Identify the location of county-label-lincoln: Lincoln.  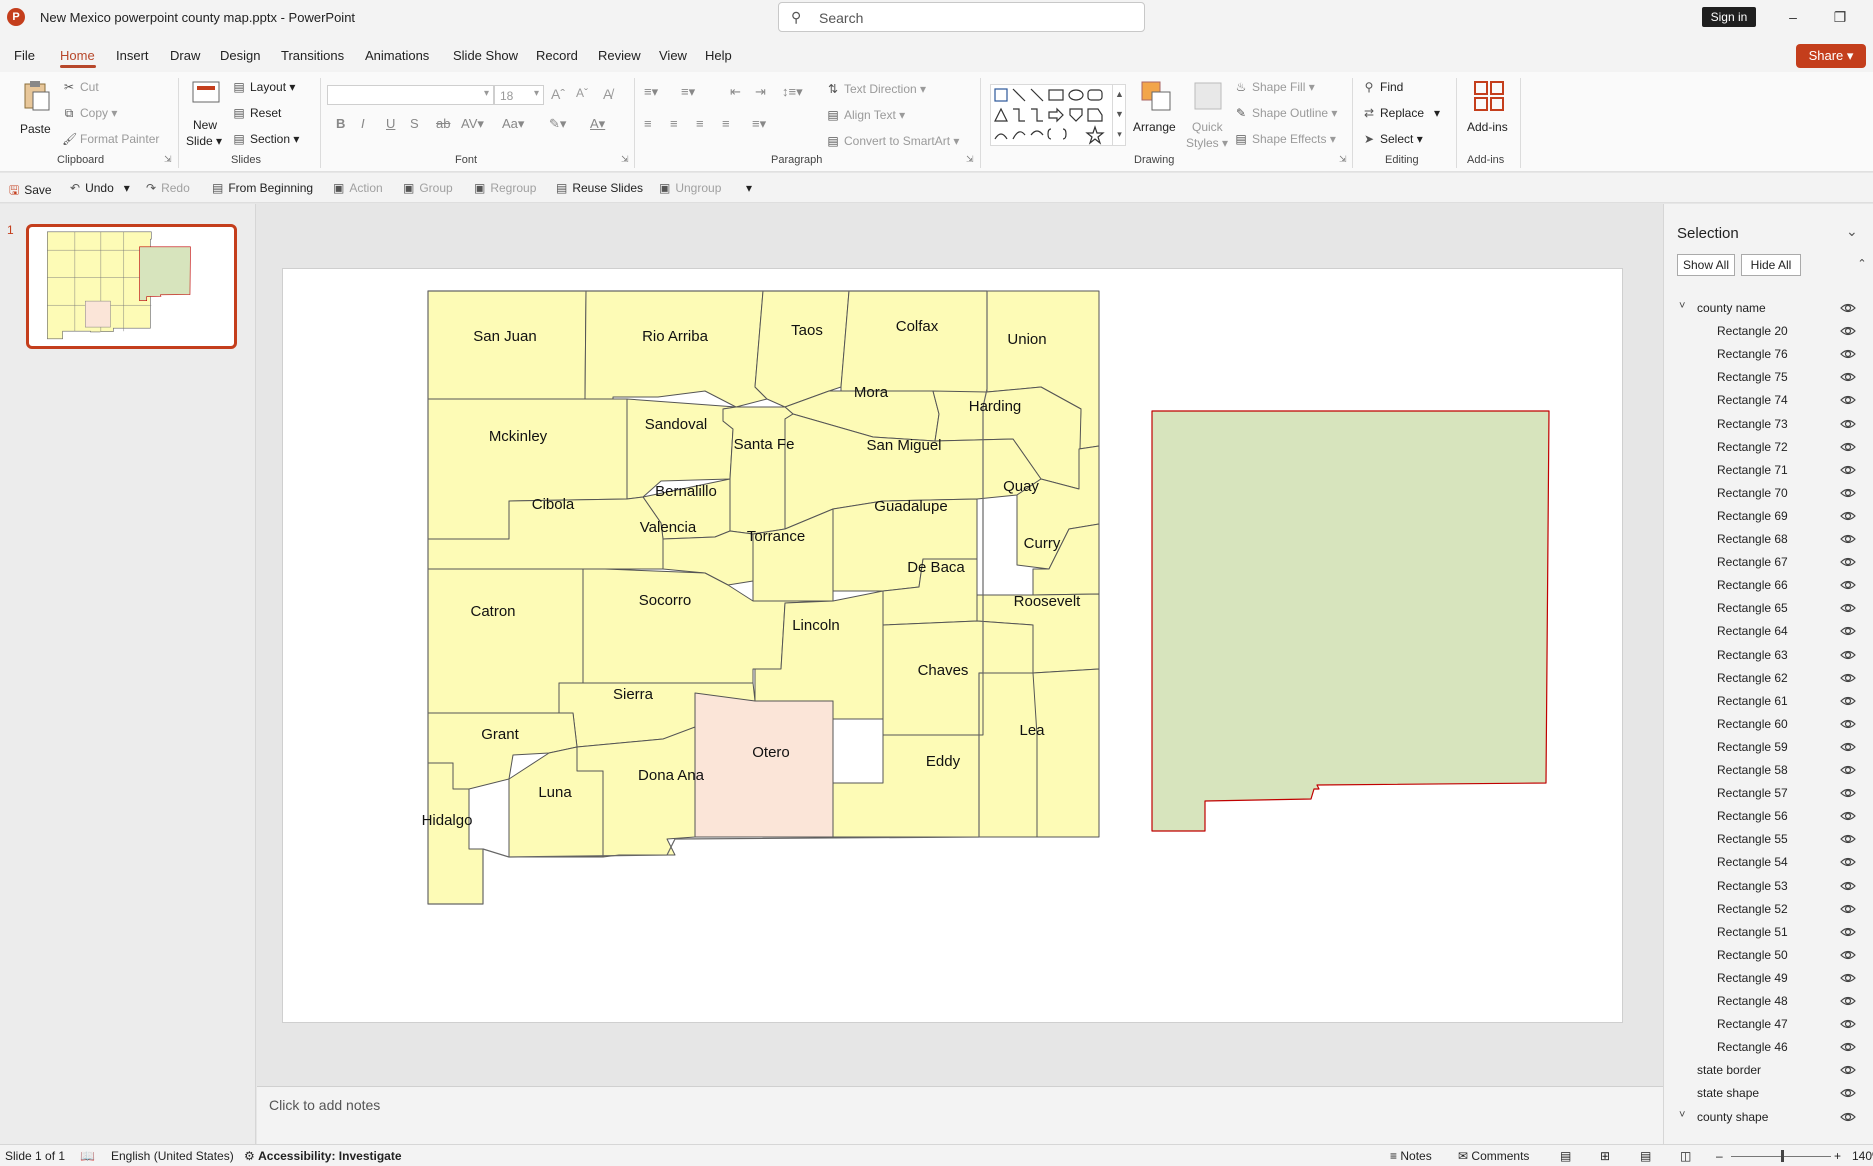
(816, 625).